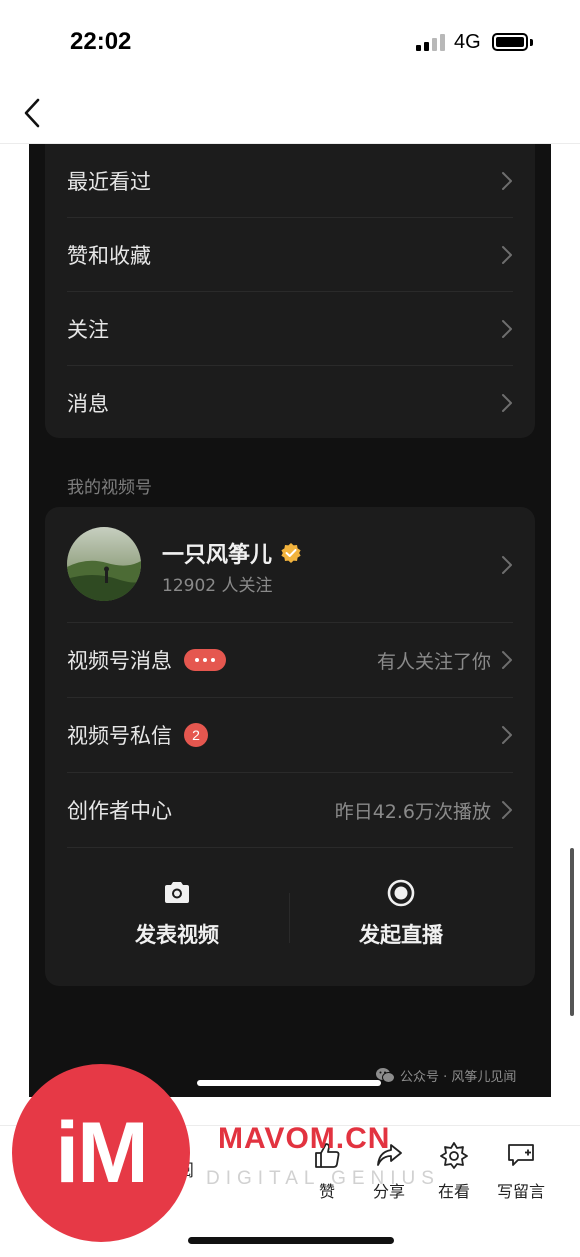 Image resolution: width=580 pixels, height=1257 pixels. What do you see at coordinates (291, 553) in the screenshot?
I see `verified-badge-icon` at bounding box center [291, 553].